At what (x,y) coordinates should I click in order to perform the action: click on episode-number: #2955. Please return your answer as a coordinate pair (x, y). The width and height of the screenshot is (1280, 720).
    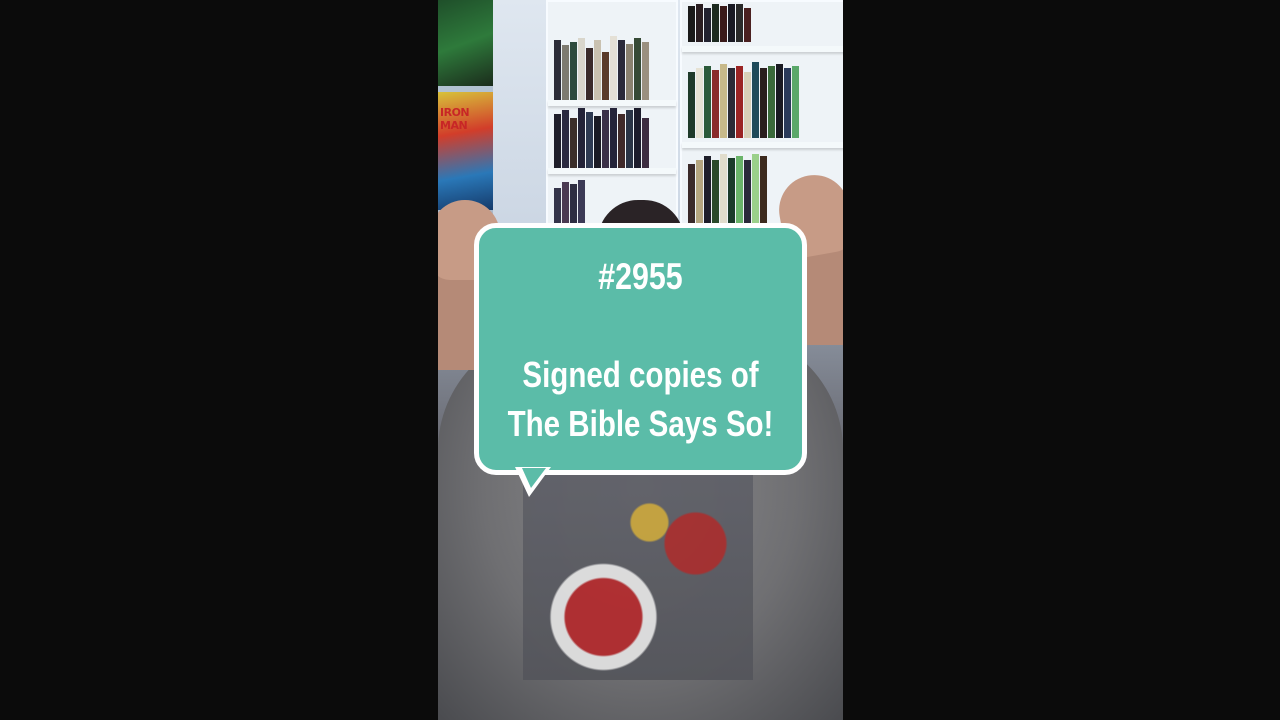
    Looking at the image, I should click on (640, 276).